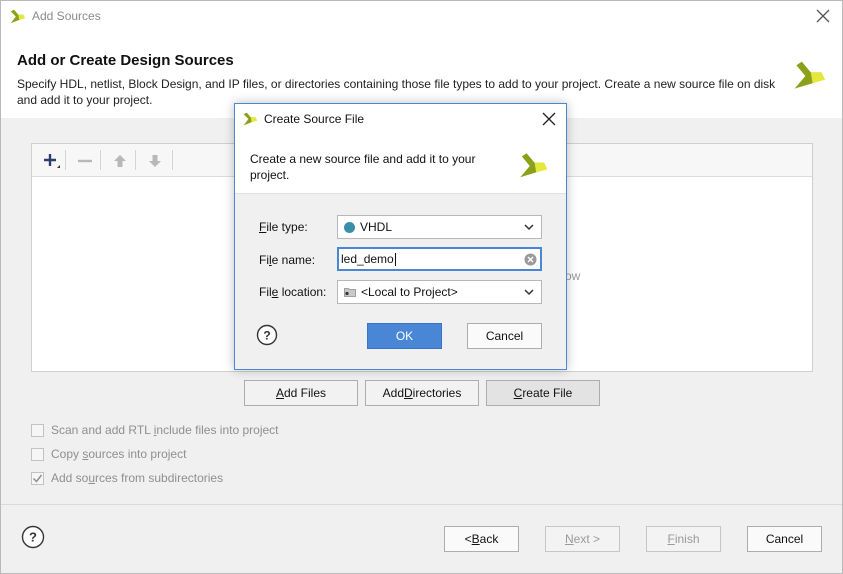  I want to click on add-subdirectories-option: Add sources from subdirectories, so click(127, 478).